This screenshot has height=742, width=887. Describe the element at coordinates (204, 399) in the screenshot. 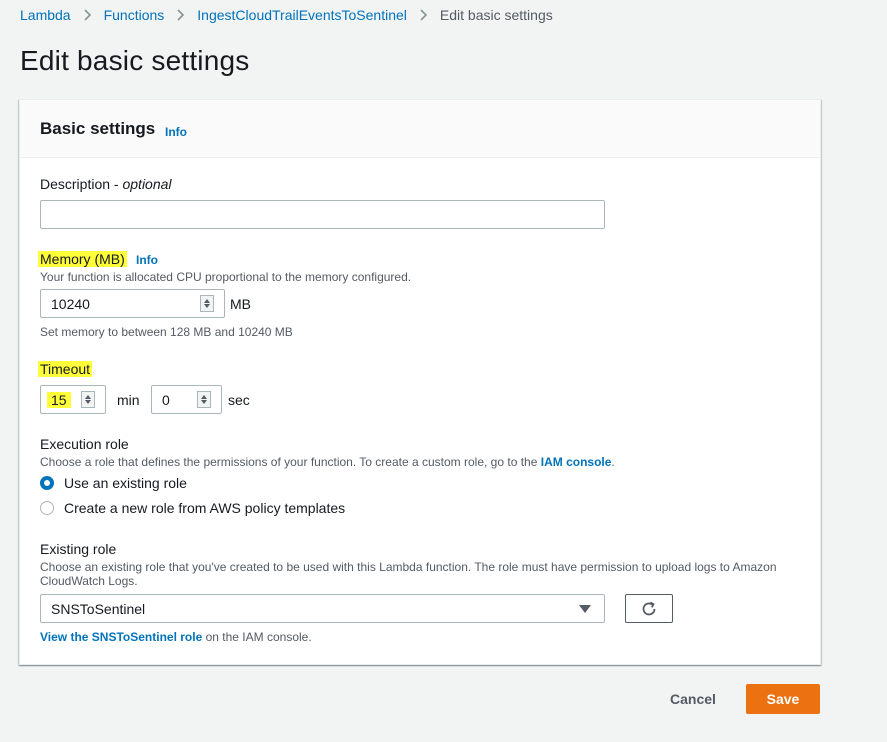

I see `timeout-seconds-spin-icon` at that location.